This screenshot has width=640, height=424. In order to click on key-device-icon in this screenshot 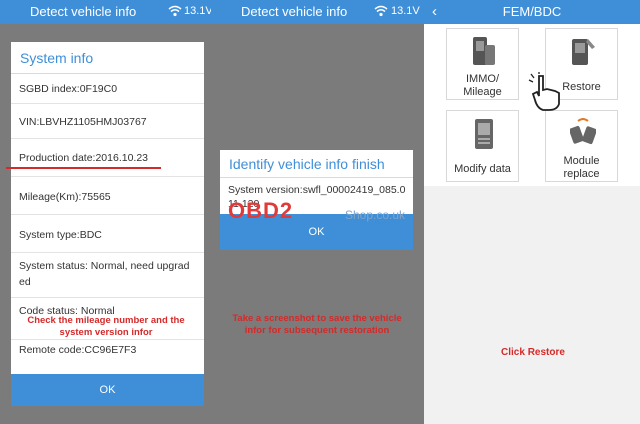, I will do `click(484, 51)`.